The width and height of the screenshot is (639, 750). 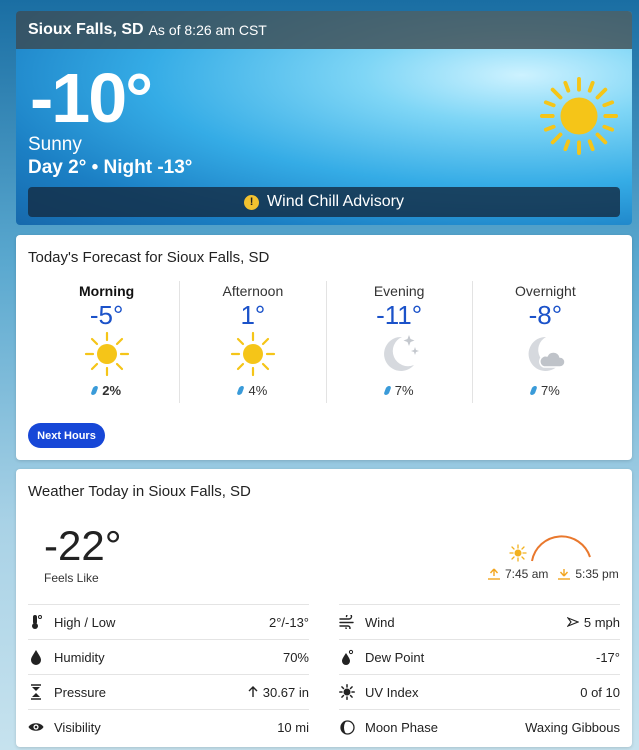 I want to click on period-name: Afternoon, so click(x=253, y=291).